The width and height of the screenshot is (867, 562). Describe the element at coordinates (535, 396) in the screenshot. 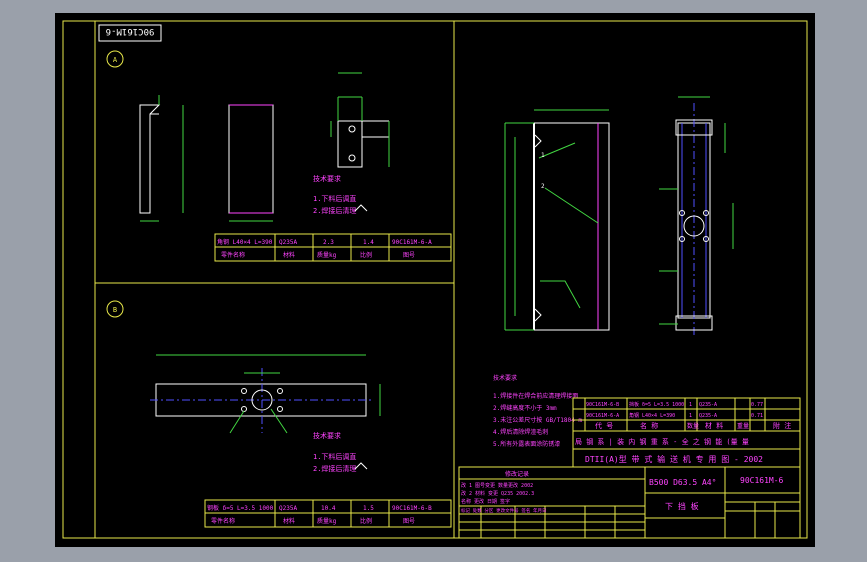

I see `note-line: 1.焊接件在焊合前应清理焊接面` at that location.